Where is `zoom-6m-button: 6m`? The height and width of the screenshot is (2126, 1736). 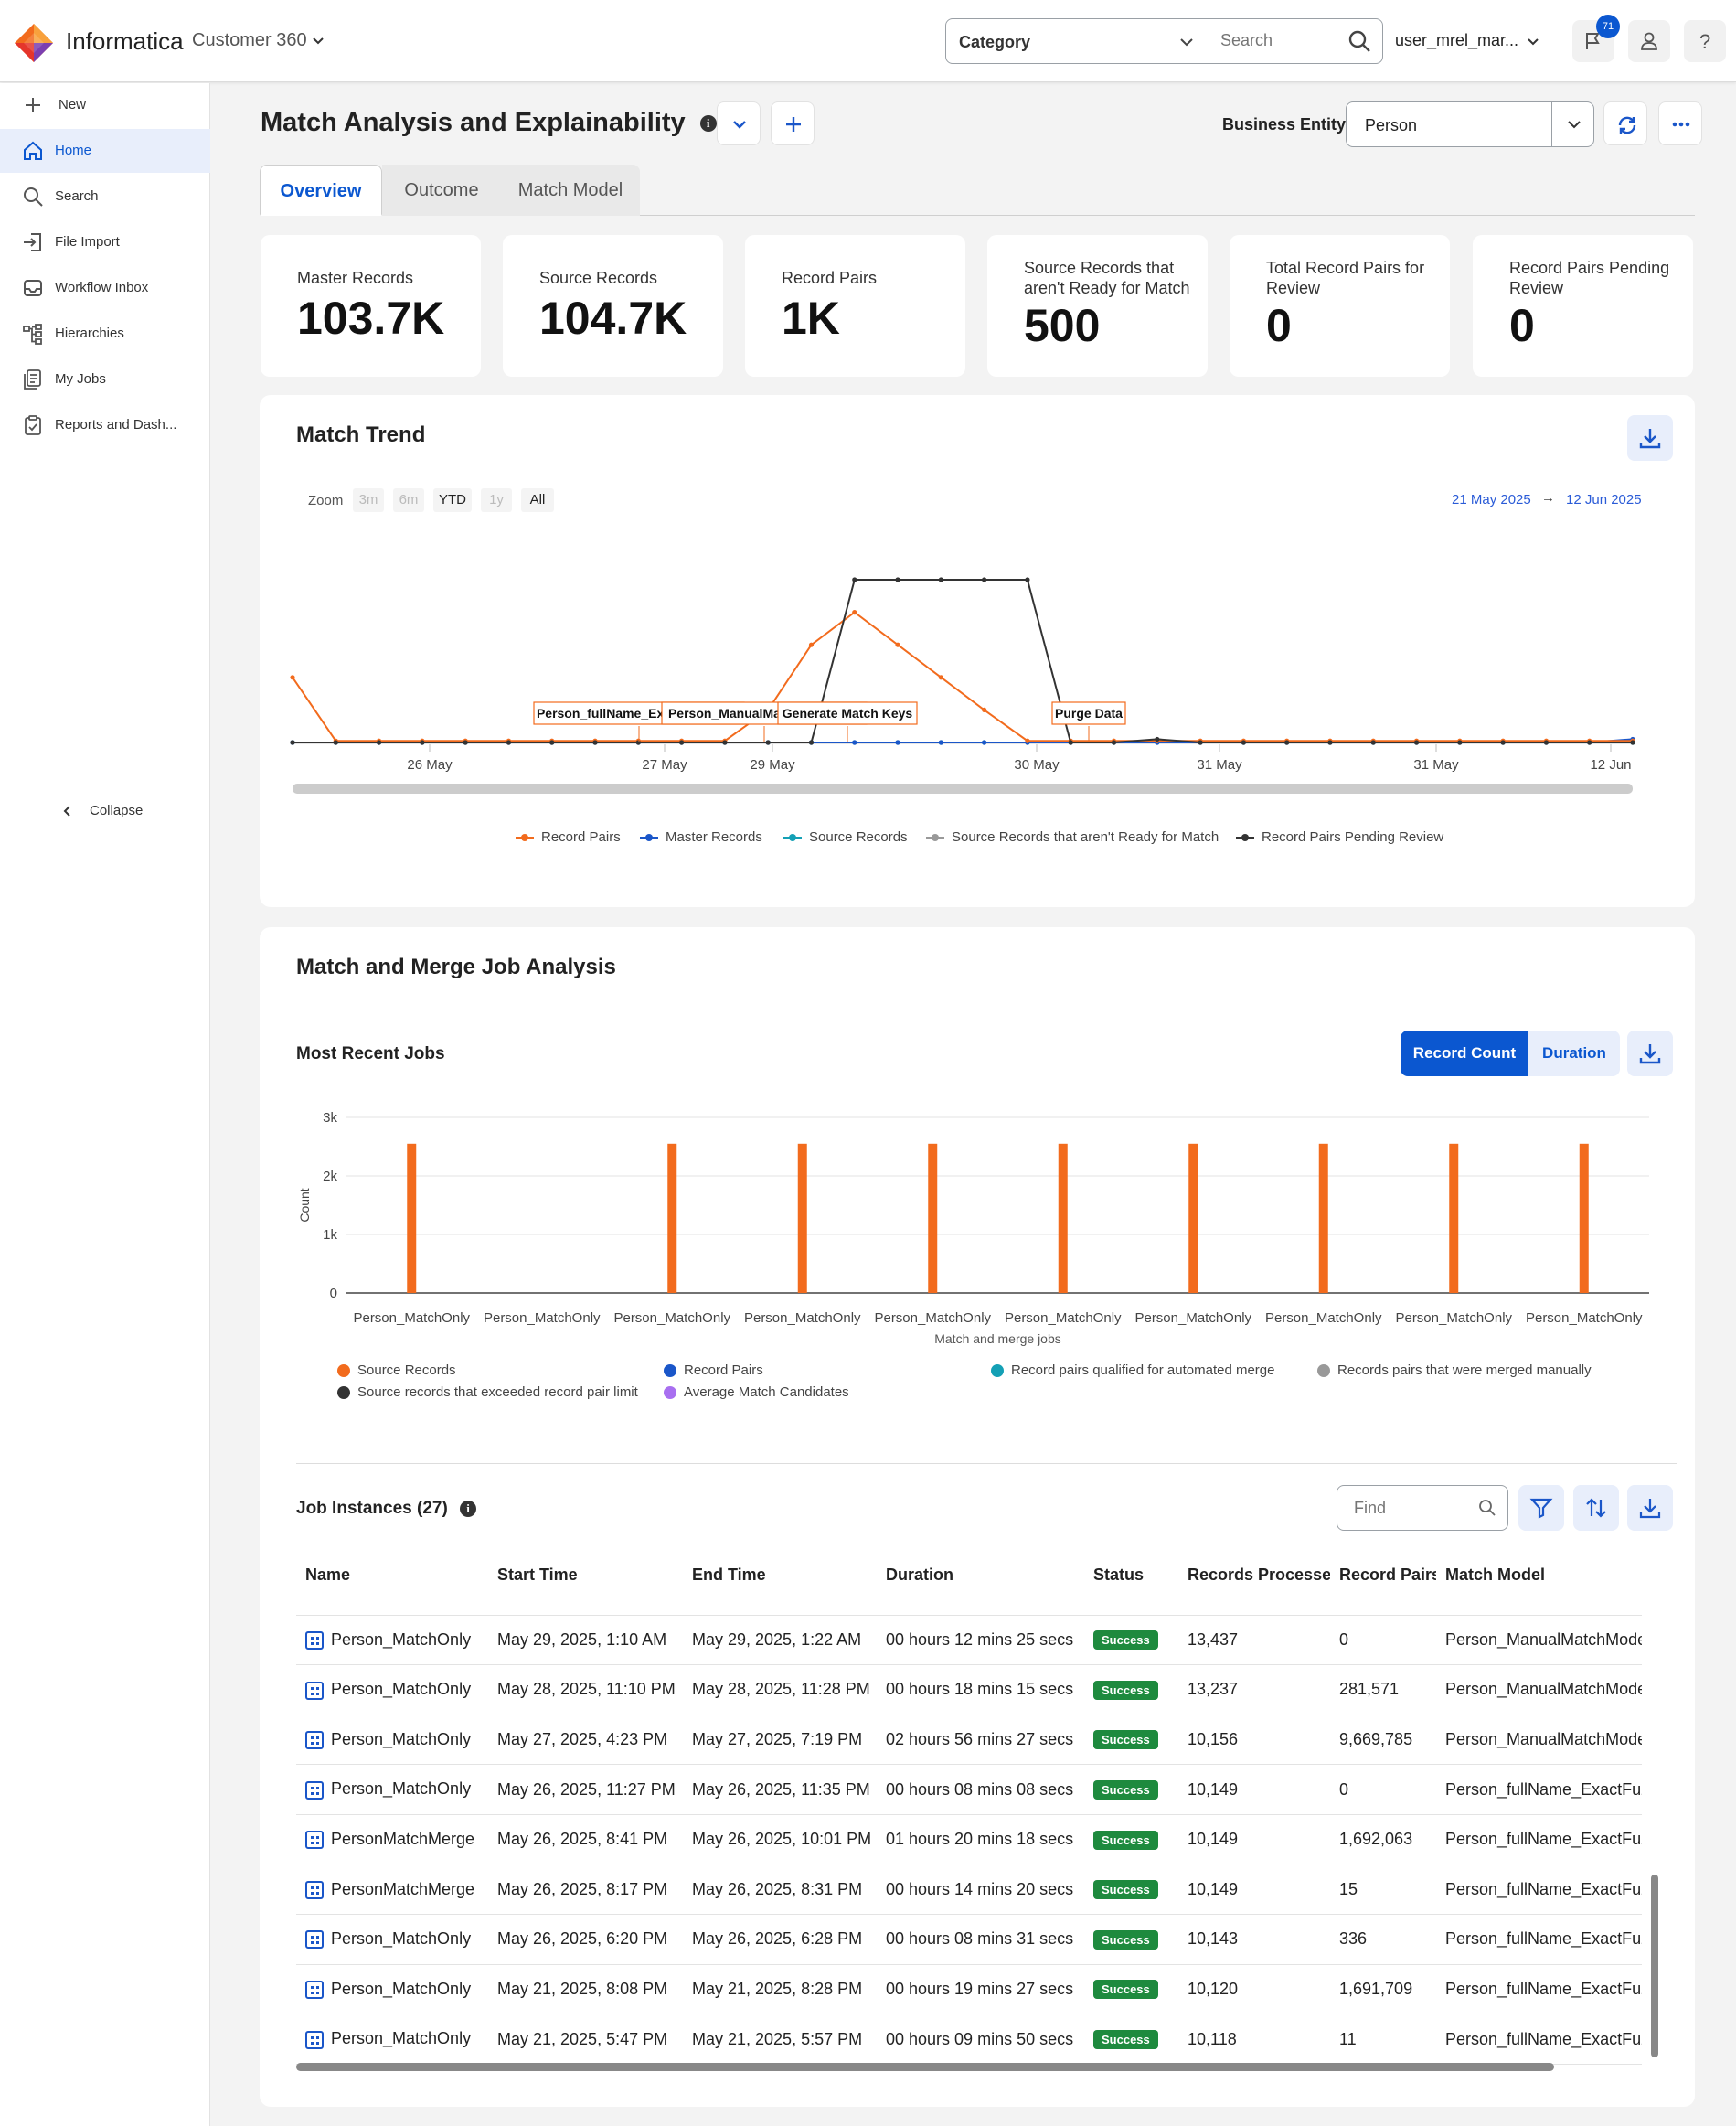 zoom-6m-button: 6m is located at coordinates (408, 500).